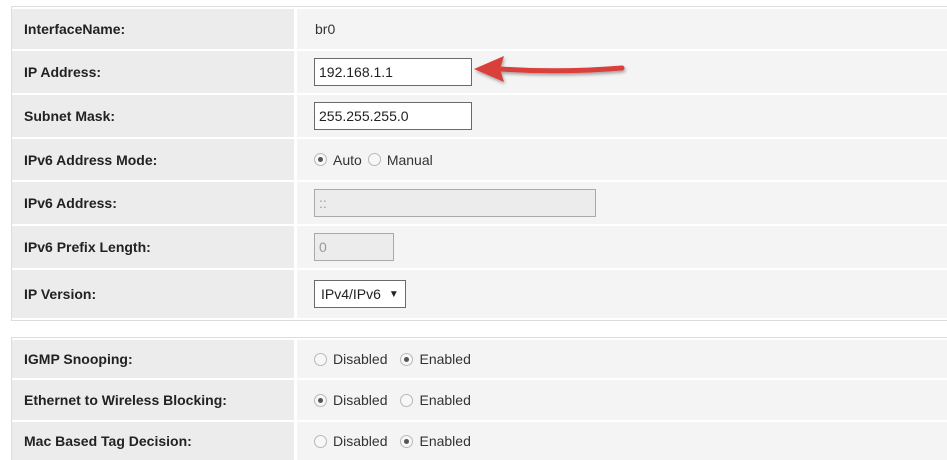  I want to click on interface-name-value: br0, so click(325, 29).